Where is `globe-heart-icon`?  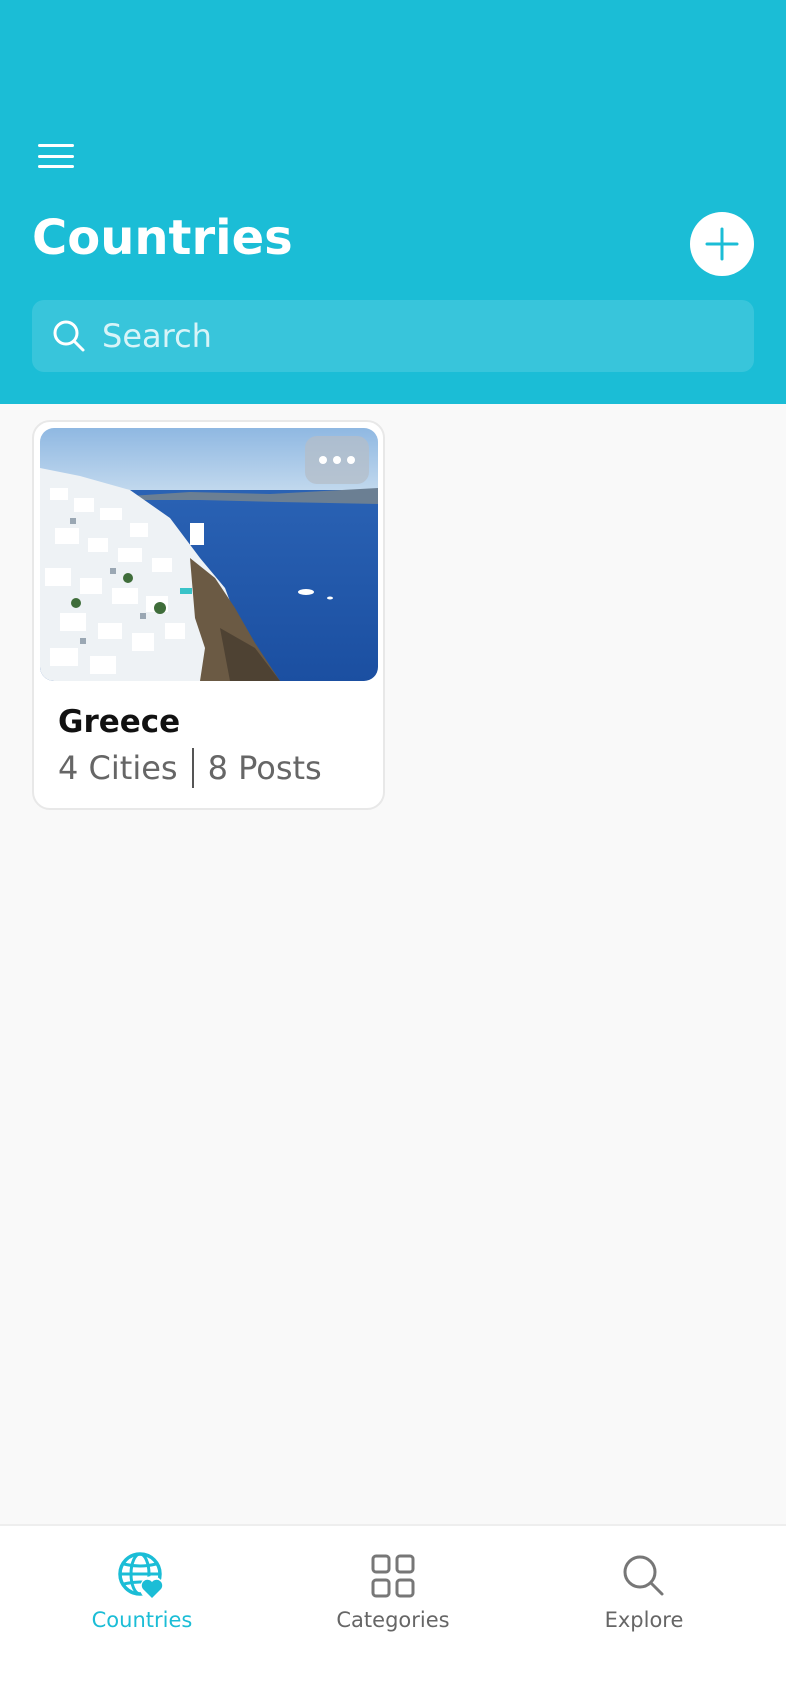
globe-heart-icon is located at coordinates (141, 1576).